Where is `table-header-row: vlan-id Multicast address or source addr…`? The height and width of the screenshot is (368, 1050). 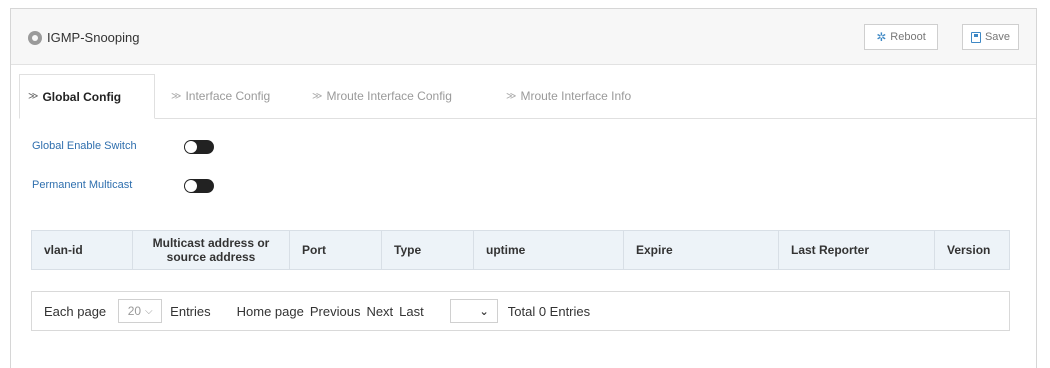 table-header-row: vlan-id Multicast address or source addr… is located at coordinates (520, 250).